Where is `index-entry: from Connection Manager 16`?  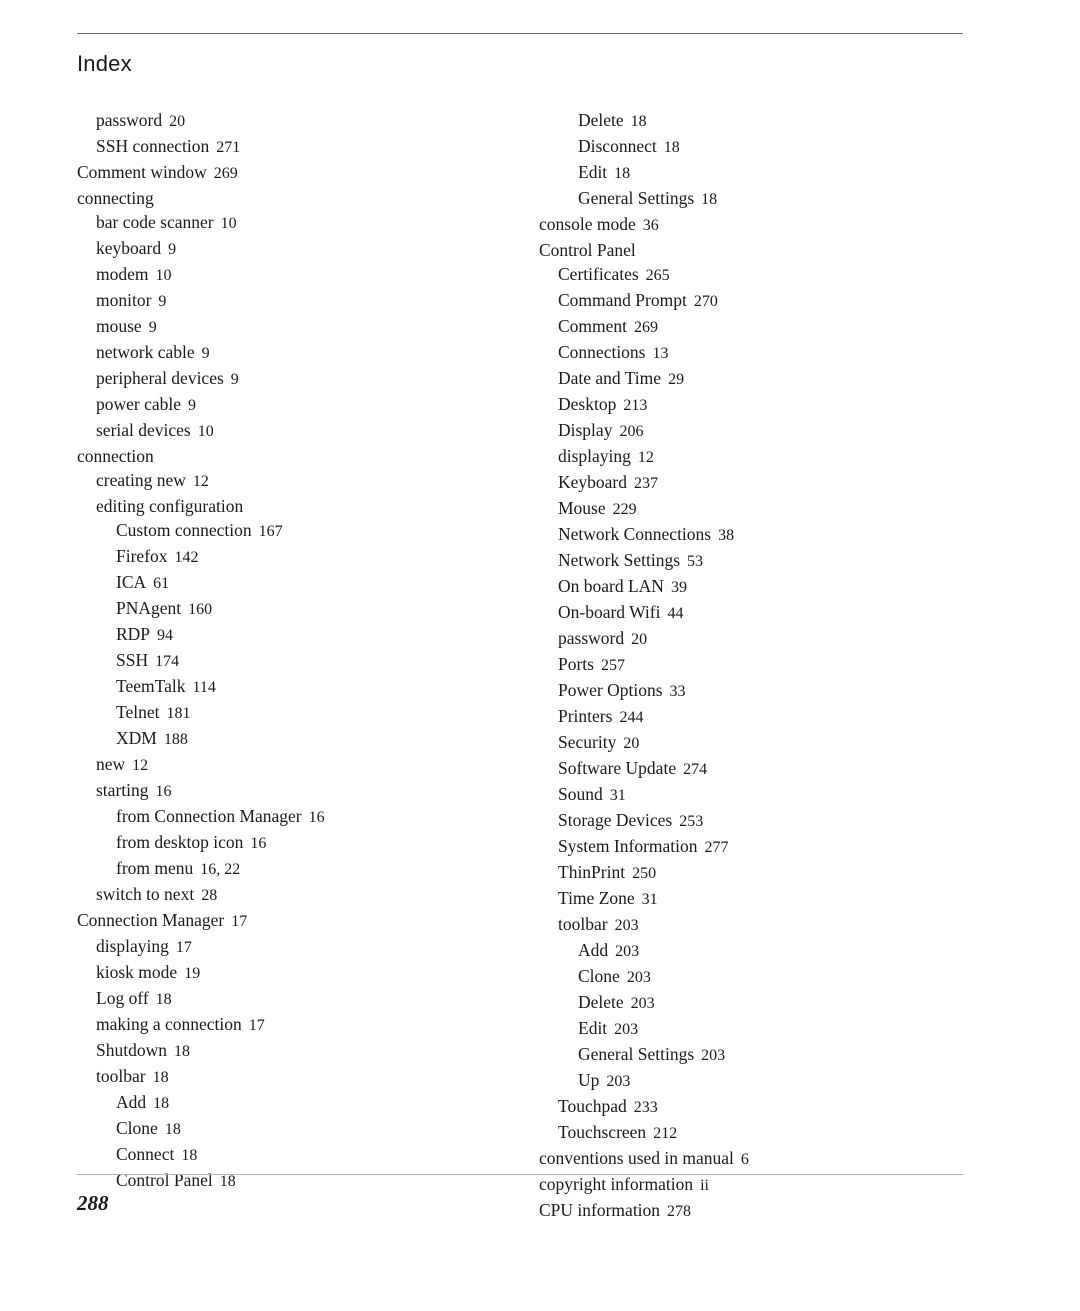 index-entry: from Connection Manager 16 is located at coordinates (297, 817).